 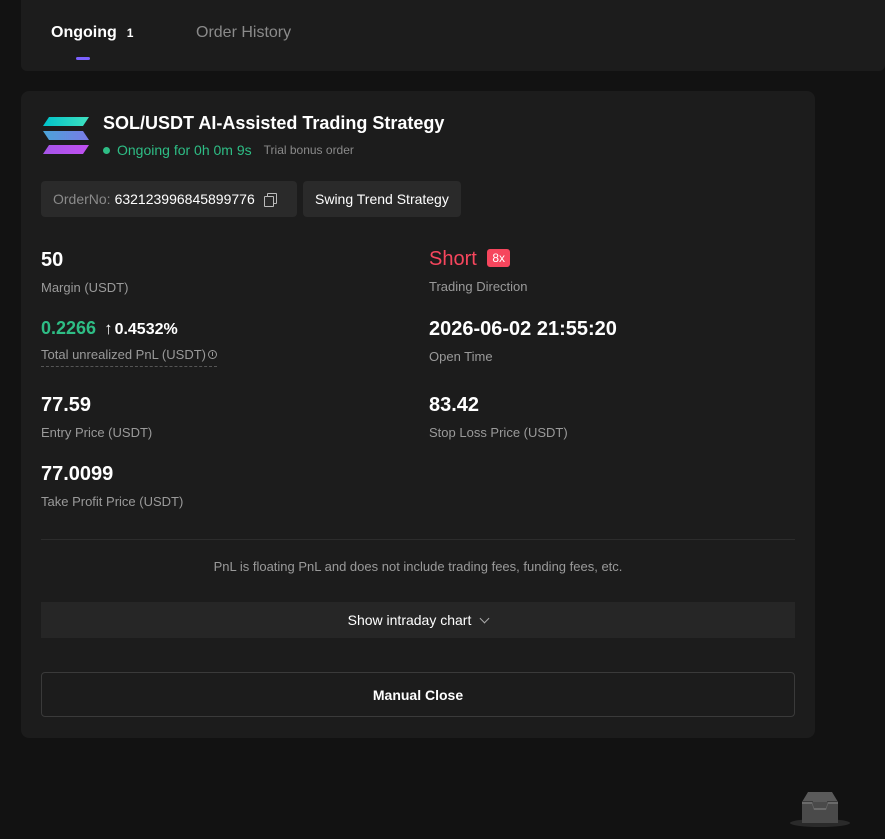 I want to click on pnl-label-wrap: Total unrealized PnL (USDT), so click(x=129, y=357).